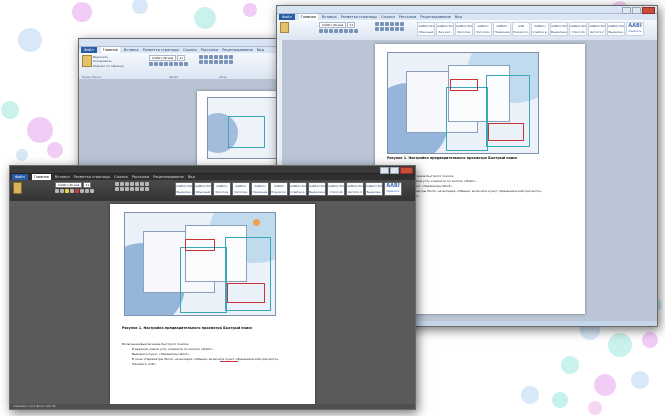 The height and width of the screenshot is (416, 665). I want to click on style-name: Без инт., so click(445, 32).